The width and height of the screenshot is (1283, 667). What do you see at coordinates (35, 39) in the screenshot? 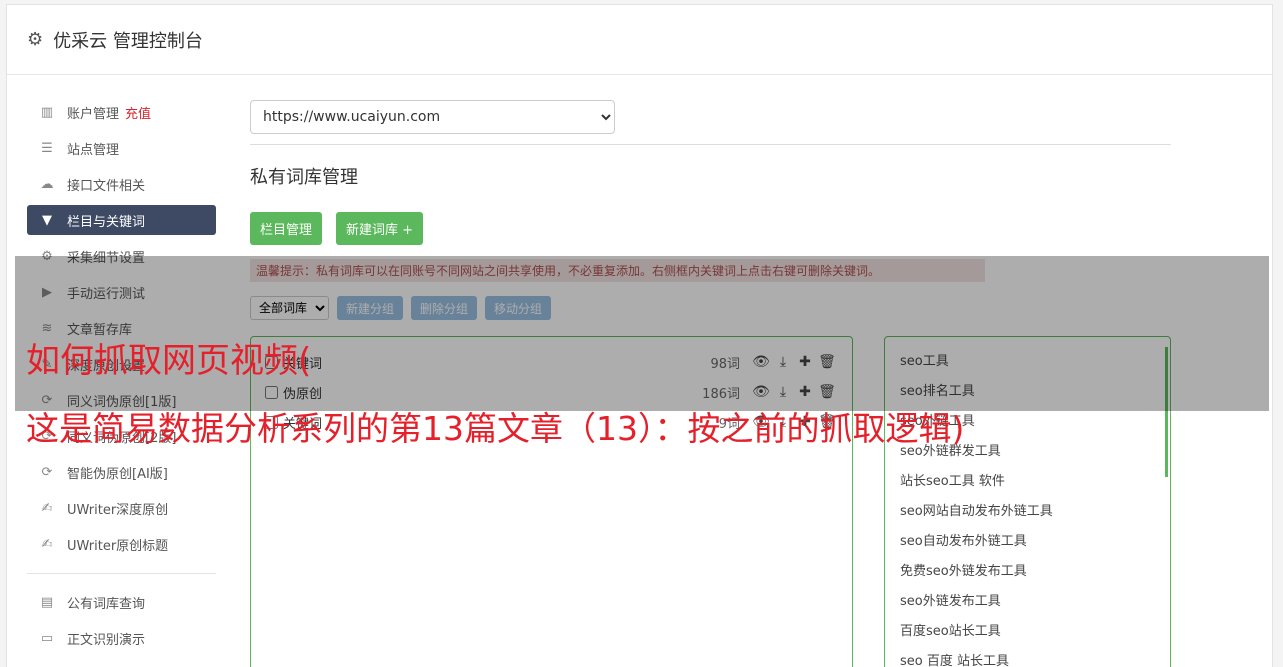
I see `gear-icon: ⚙` at bounding box center [35, 39].